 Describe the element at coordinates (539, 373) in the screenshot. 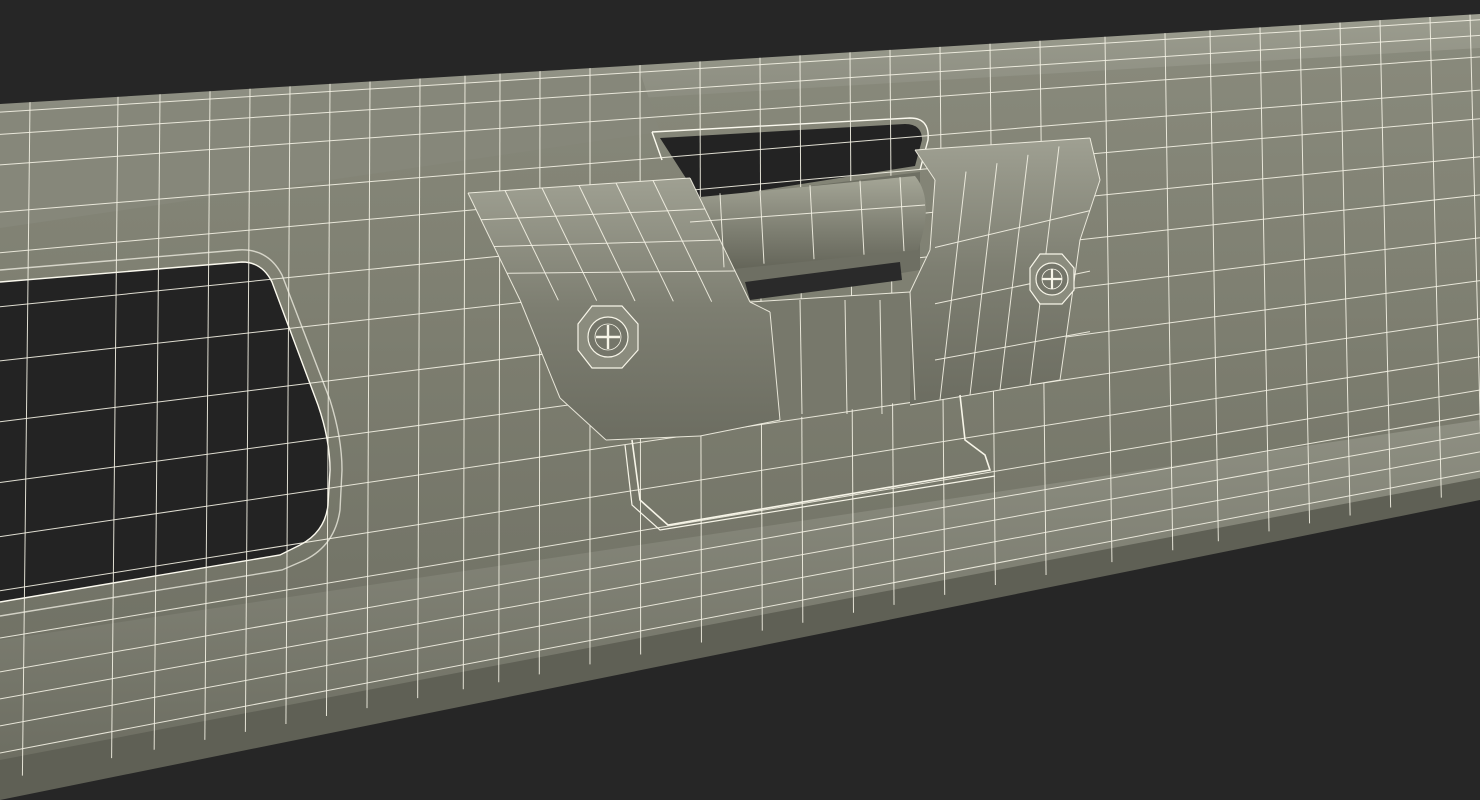

I see `wire-cross-section` at that location.